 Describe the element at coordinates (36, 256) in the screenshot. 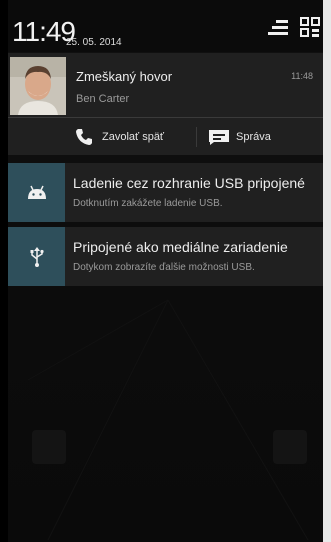

I see `usb-icon` at that location.